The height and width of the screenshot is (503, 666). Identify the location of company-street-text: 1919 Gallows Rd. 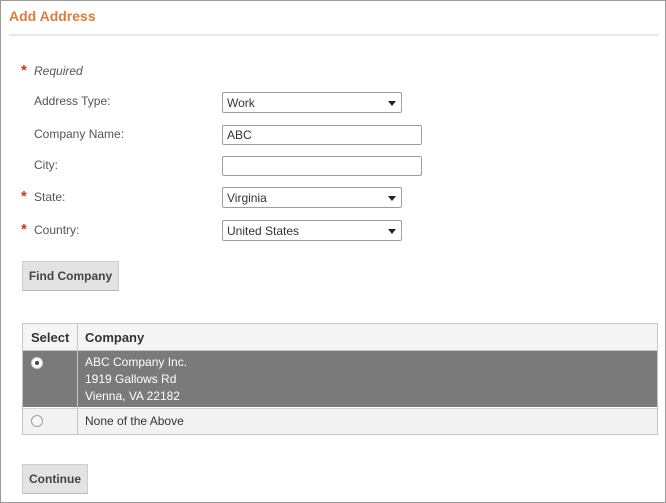
(131, 379).